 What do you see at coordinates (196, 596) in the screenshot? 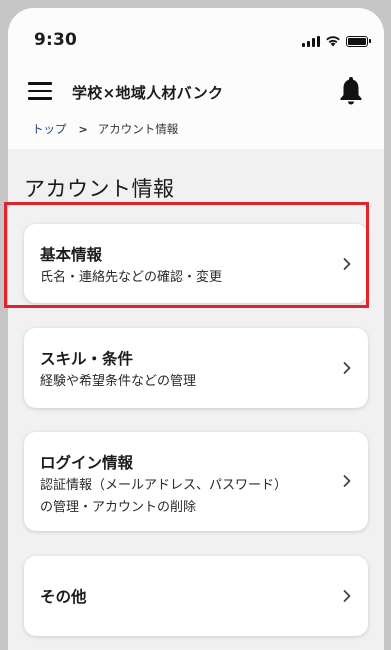
I see `card-other: その他` at bounding box center [196, 596].